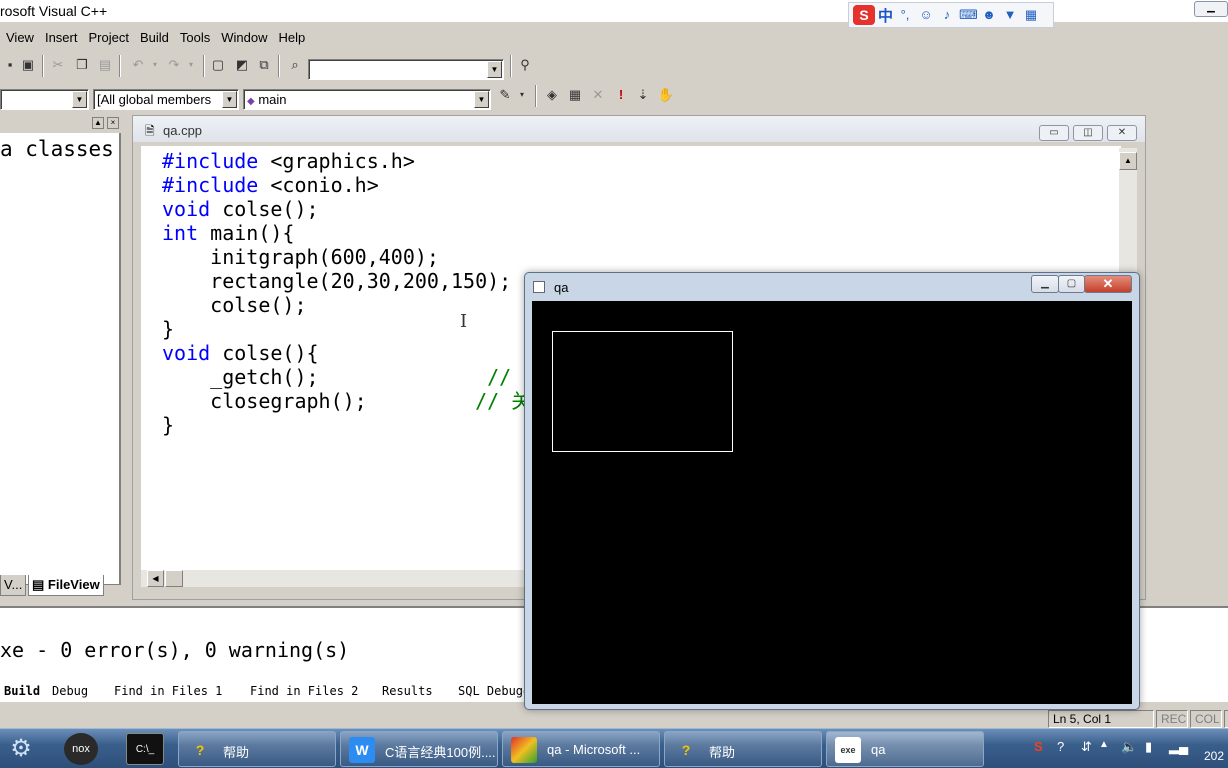 The width and height of the screenshot is (1228, 768). What do you see at coordinates (242, 65) in the screenshot?
I see `output-window-icon: ◩` at bounding box center [242, 65].